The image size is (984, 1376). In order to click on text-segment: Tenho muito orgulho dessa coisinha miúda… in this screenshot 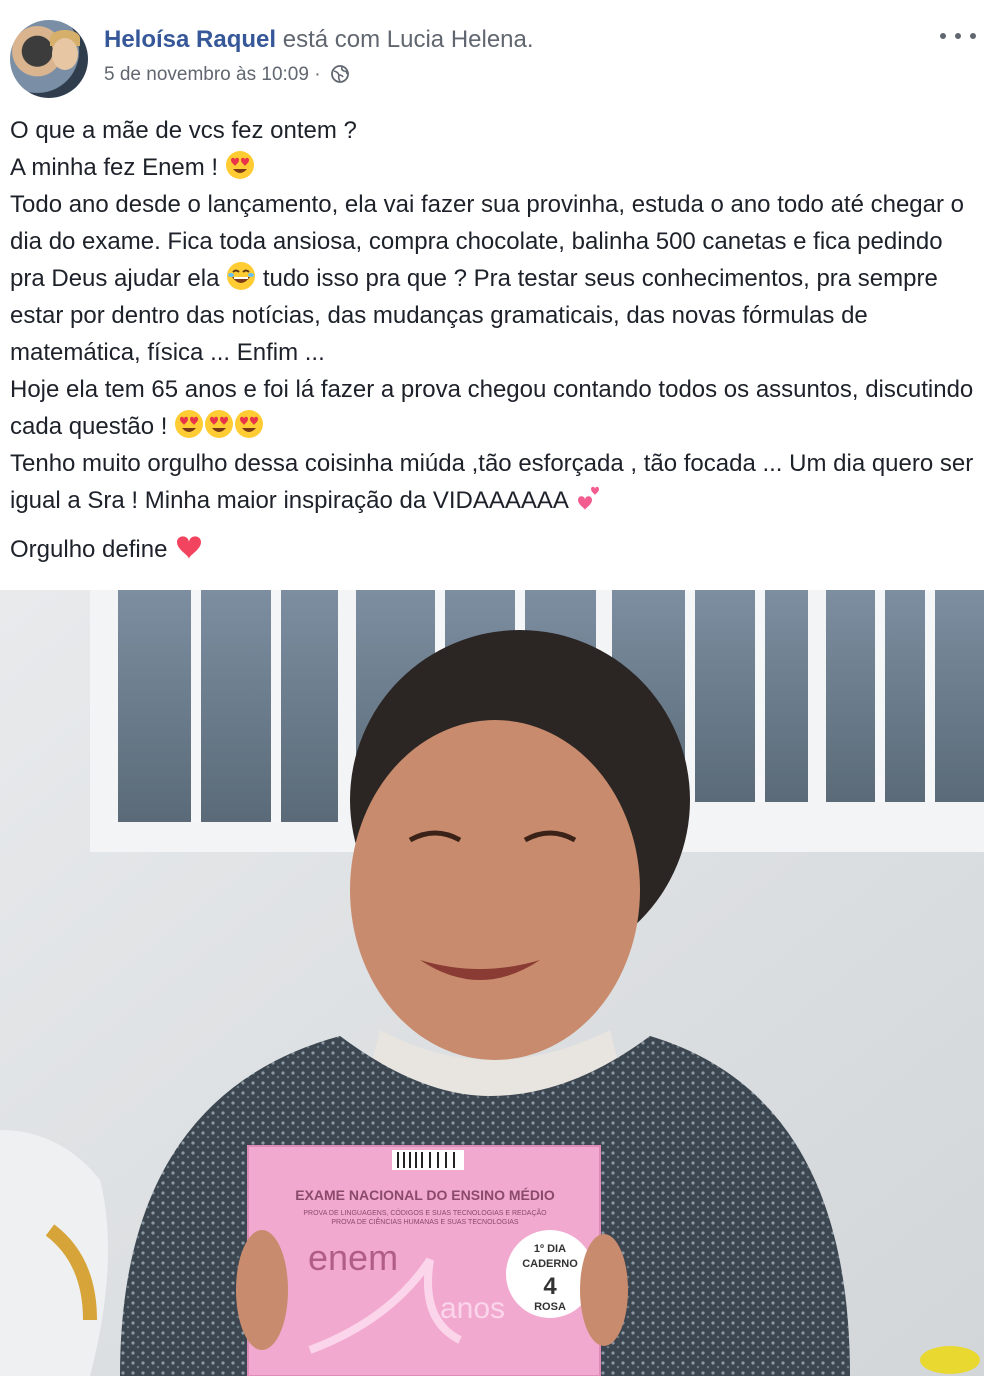, I will do `click(492, 482)`.